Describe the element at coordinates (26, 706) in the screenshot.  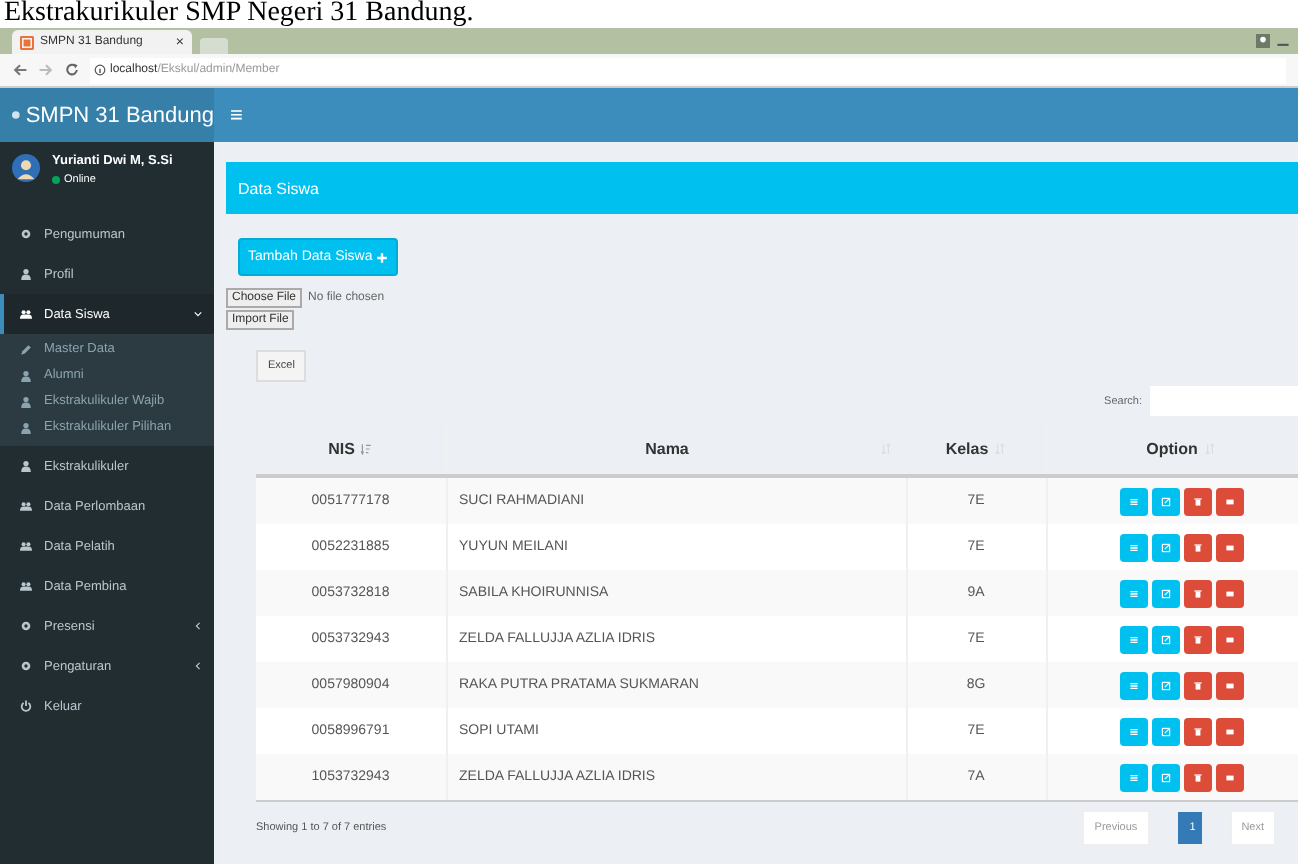
I see `power-icon` at that location.